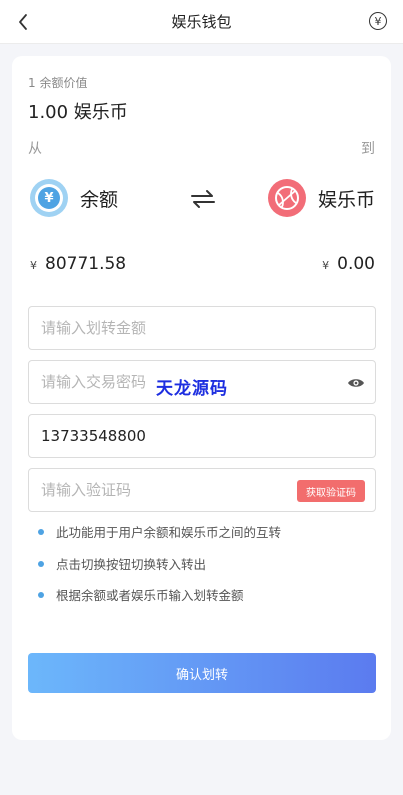 The height and width of the screenshot is (795, 403). I want to click on page-title: 娱乐钱包, so click(201, 22).